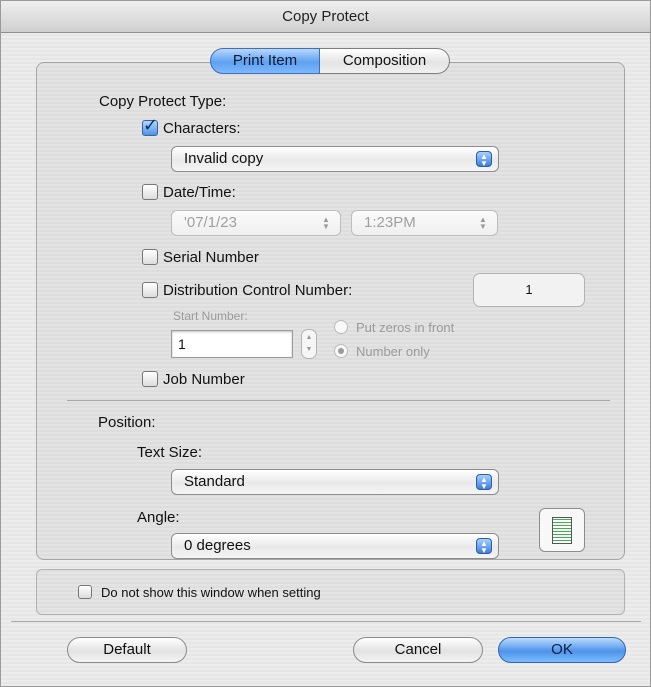 The height and width of the screenshot is (687, 651). I want to click on characters-popup: Invalid copy ▲ ▼, so click(335, 159).